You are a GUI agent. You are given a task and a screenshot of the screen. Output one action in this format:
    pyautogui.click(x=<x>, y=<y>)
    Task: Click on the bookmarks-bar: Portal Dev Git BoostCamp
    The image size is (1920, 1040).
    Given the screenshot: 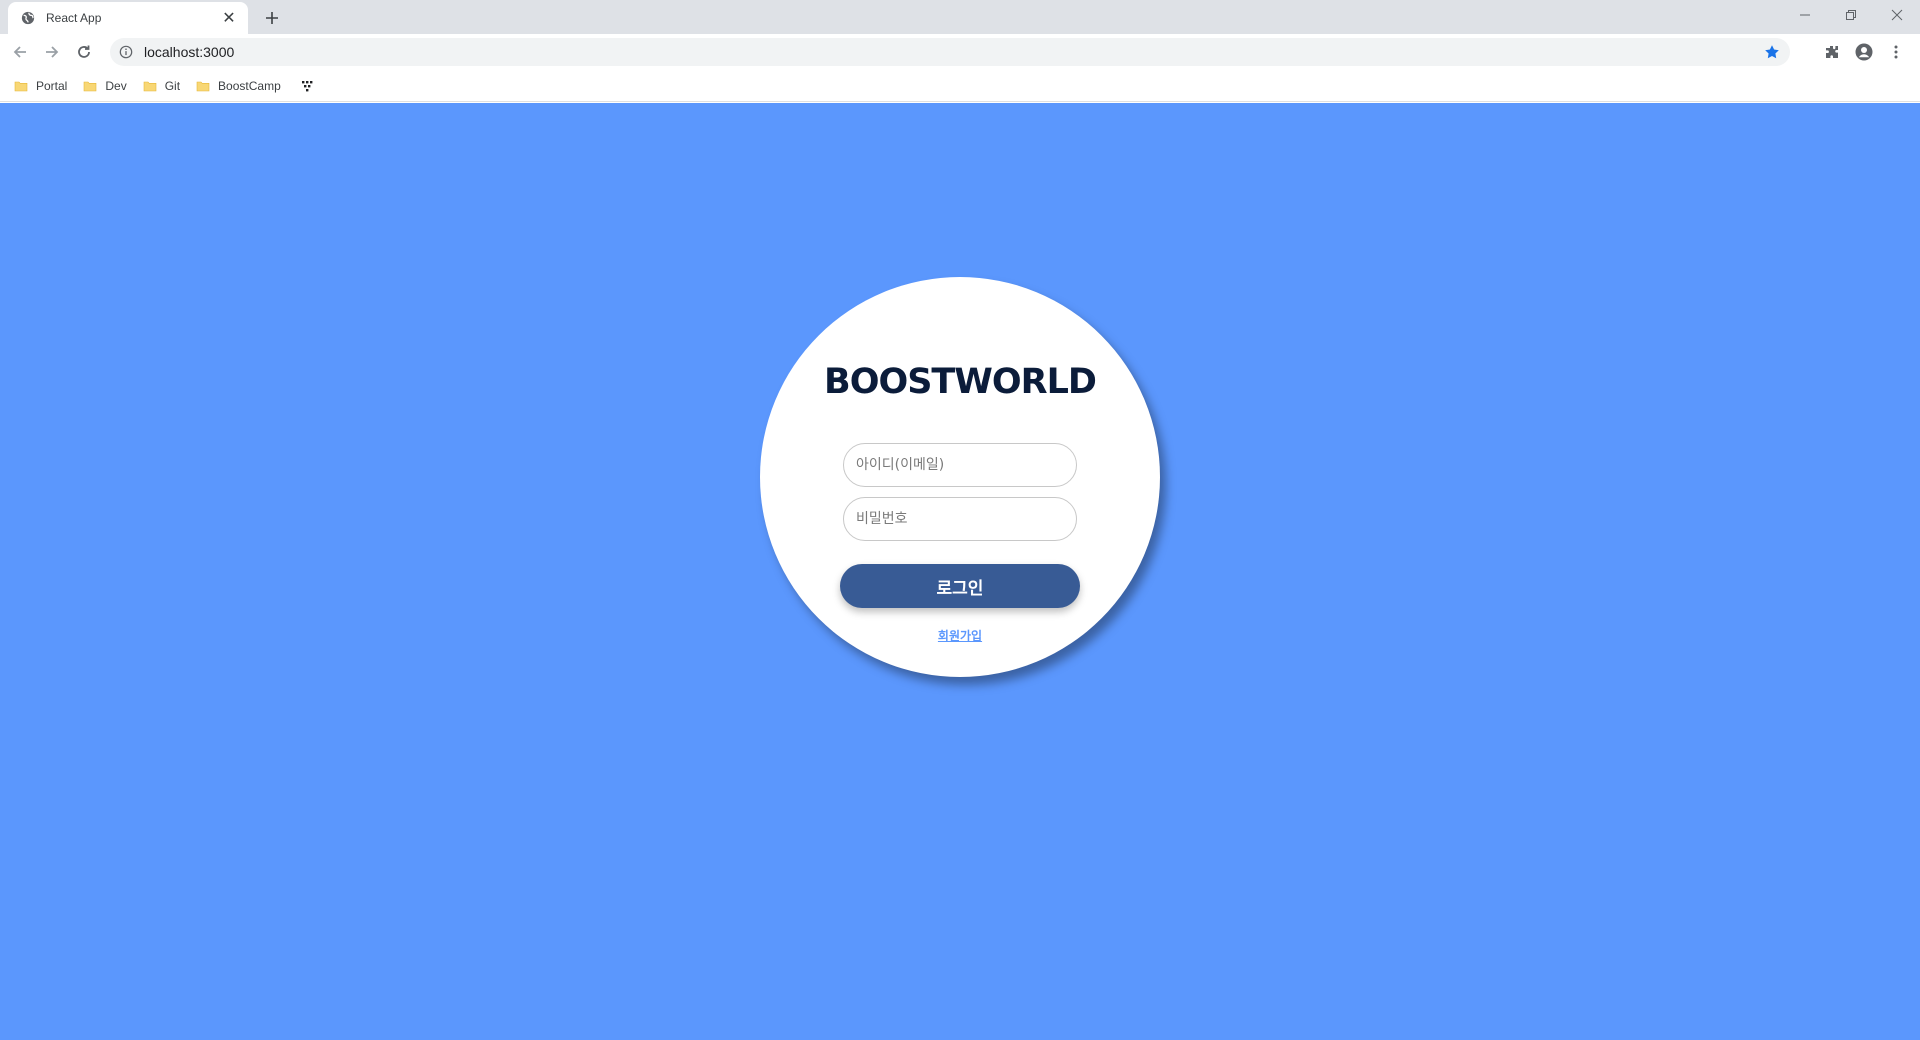 What is the action you would take?
    pyautogui.click(x=960, y=86)
    